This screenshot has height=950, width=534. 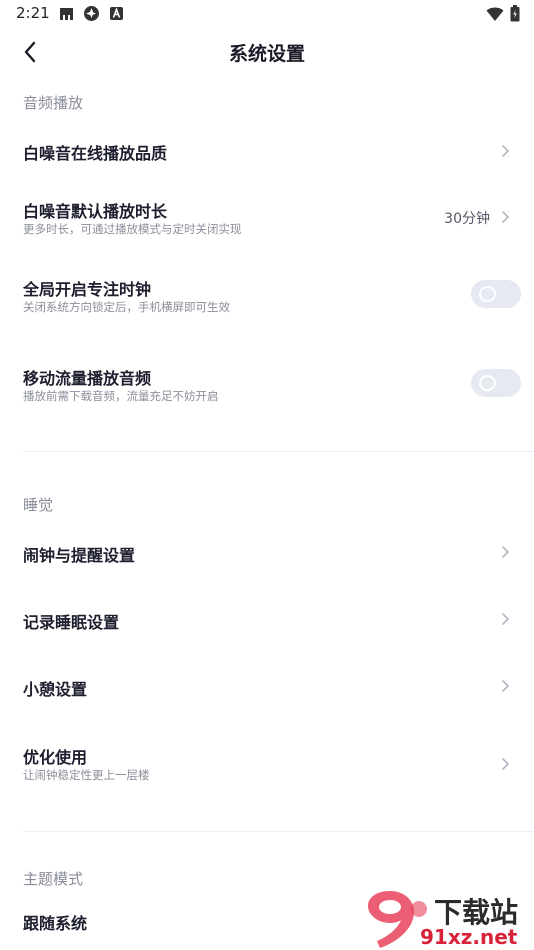 What do you see at coordinates (267, 686) in the screenshot?
I see `setting-nap: 小憩设置` at bounding box center [267, 686].